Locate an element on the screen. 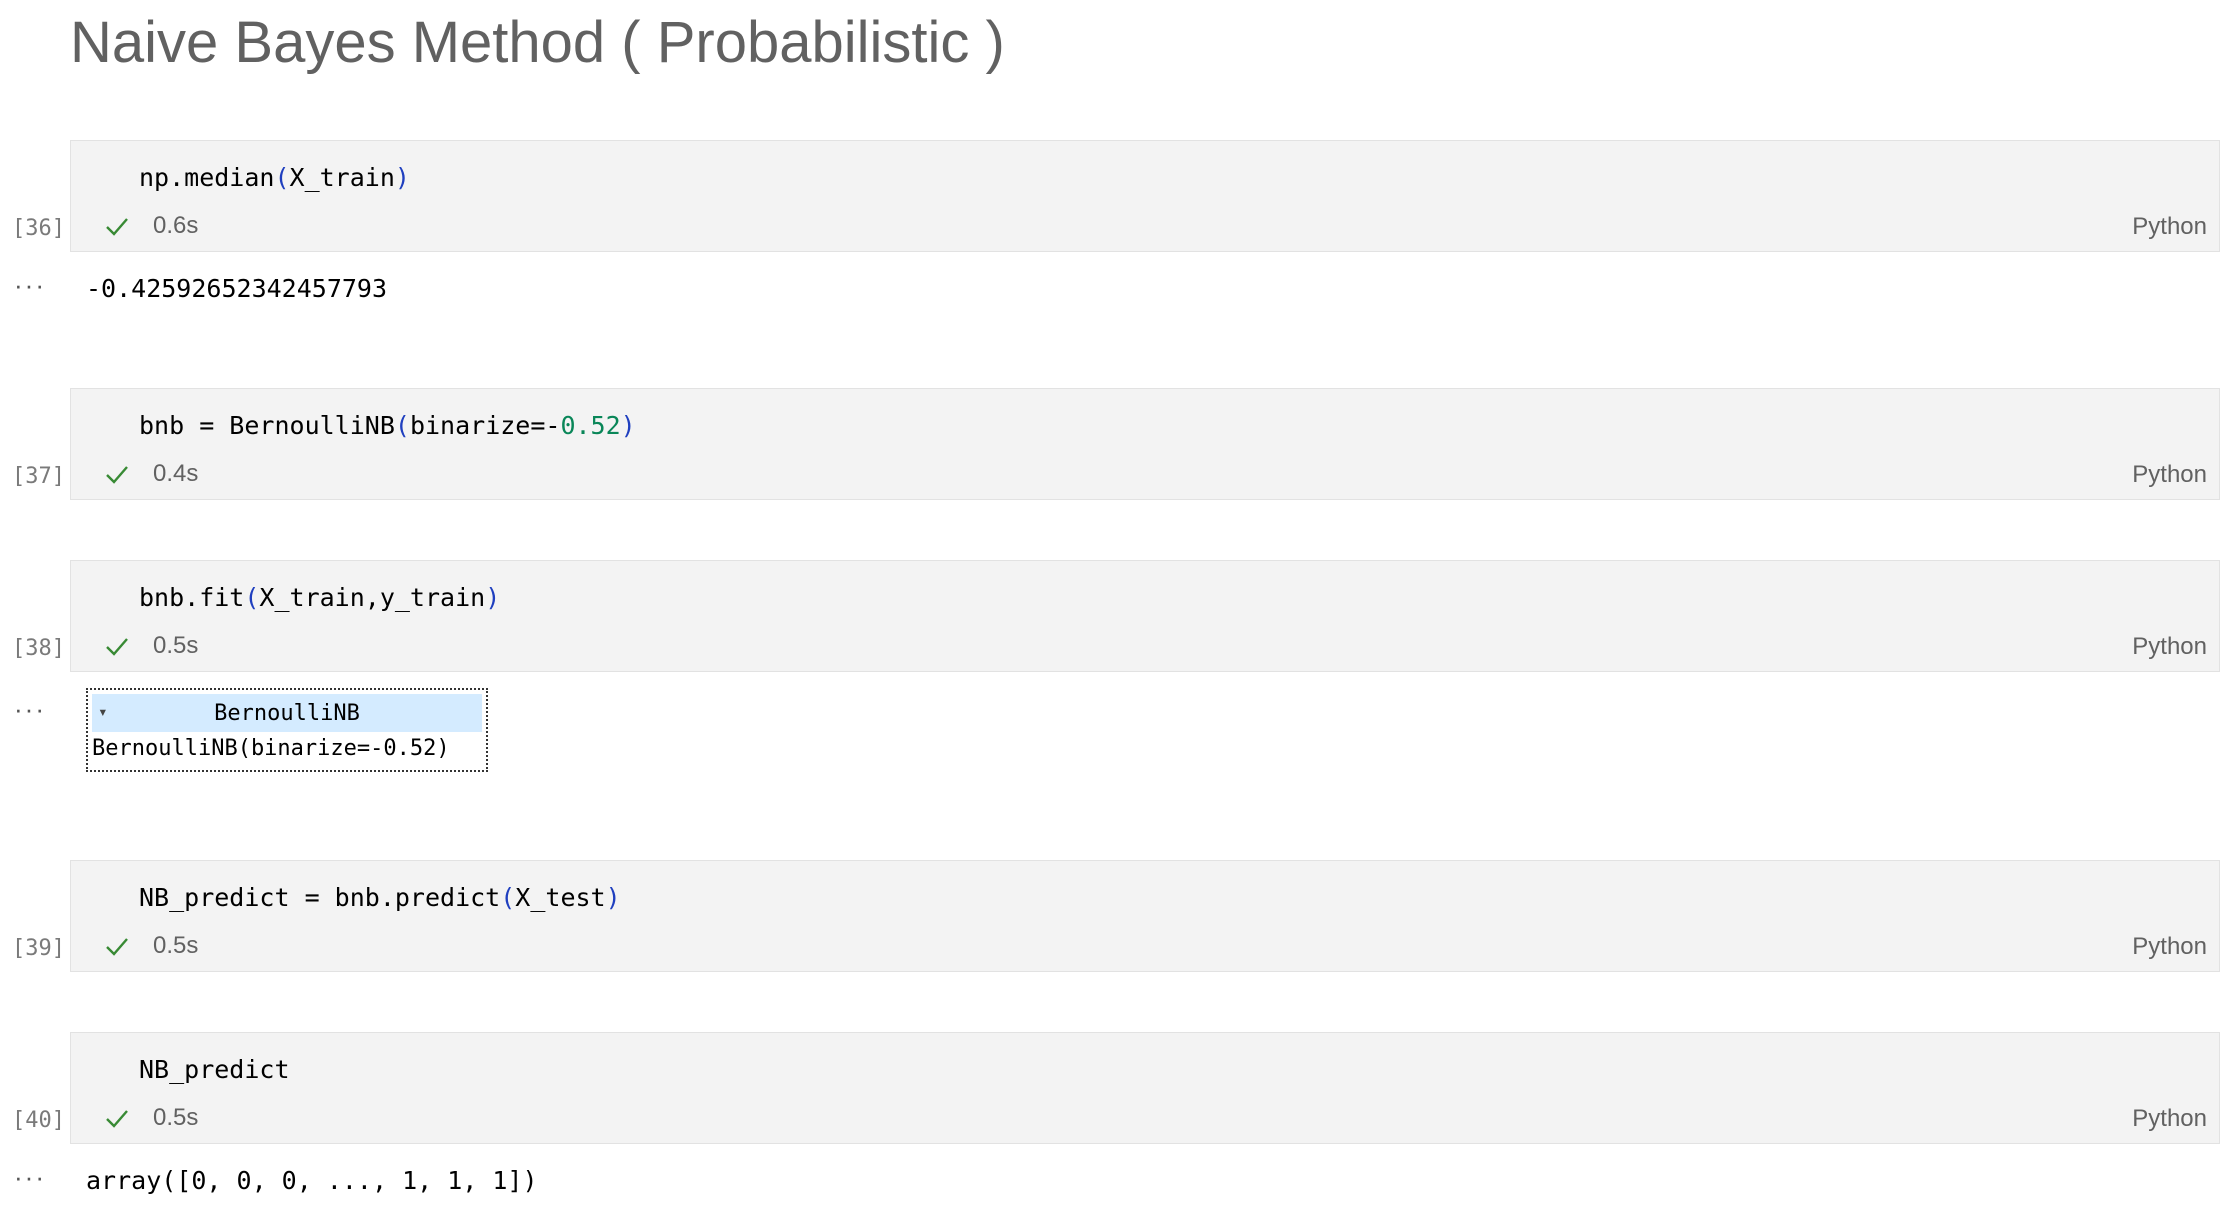  code-cell: NB_predict 0.5s Python is located at coordinates (1145, 1088).